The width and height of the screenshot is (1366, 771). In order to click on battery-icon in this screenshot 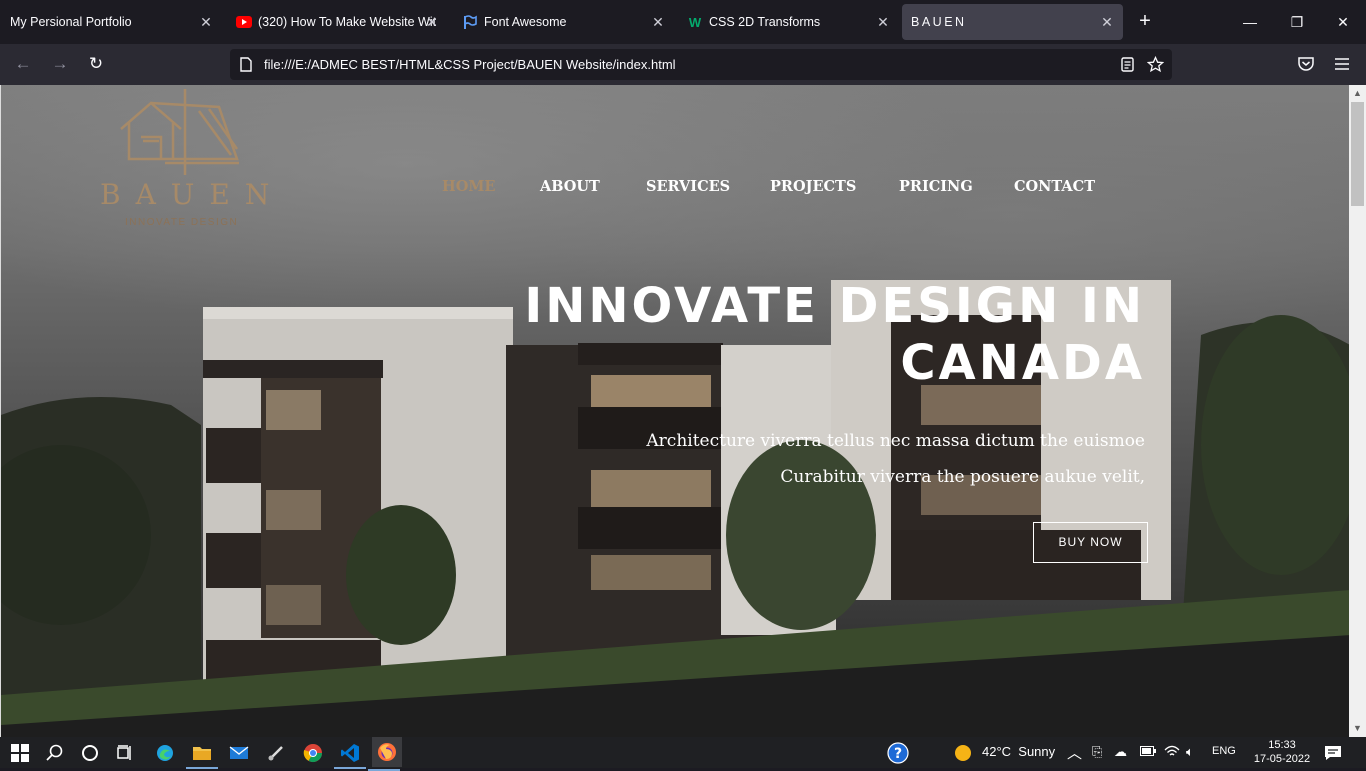, I will do `click(1148, 751)`.